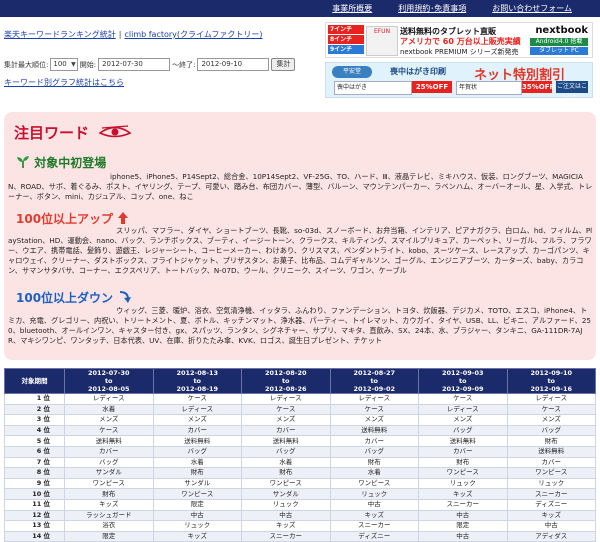 The image size is (600, 542). Describe the element at coordinates (283, 64) in the screenshot. I see `submit-button: 集計` at that location.